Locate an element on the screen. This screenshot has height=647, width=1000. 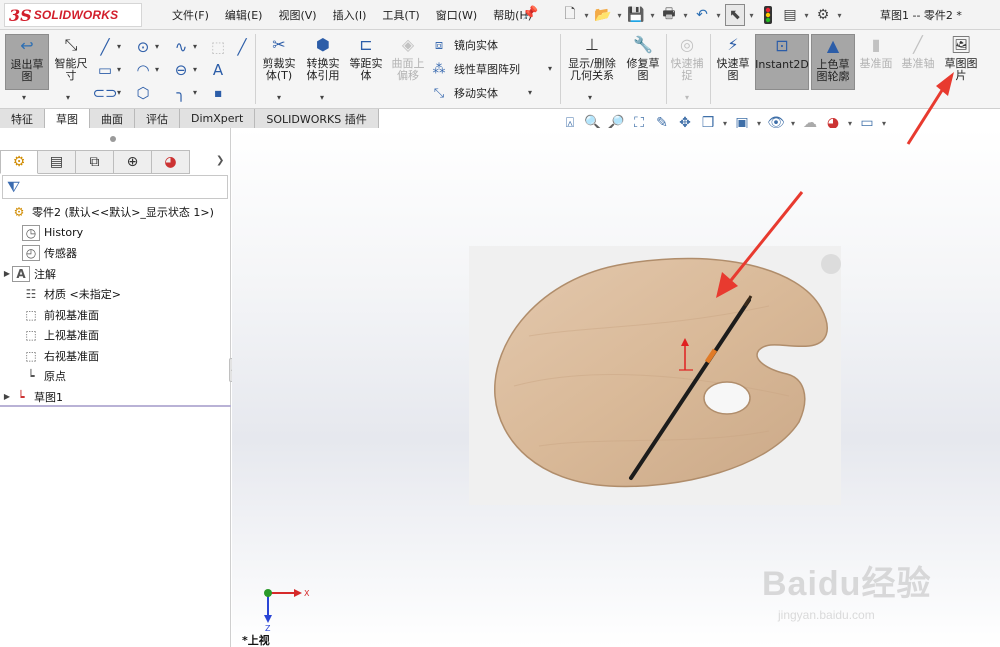
tree-item-material: ☷ 材质 <未指定> is located at coordinates (115, 294).